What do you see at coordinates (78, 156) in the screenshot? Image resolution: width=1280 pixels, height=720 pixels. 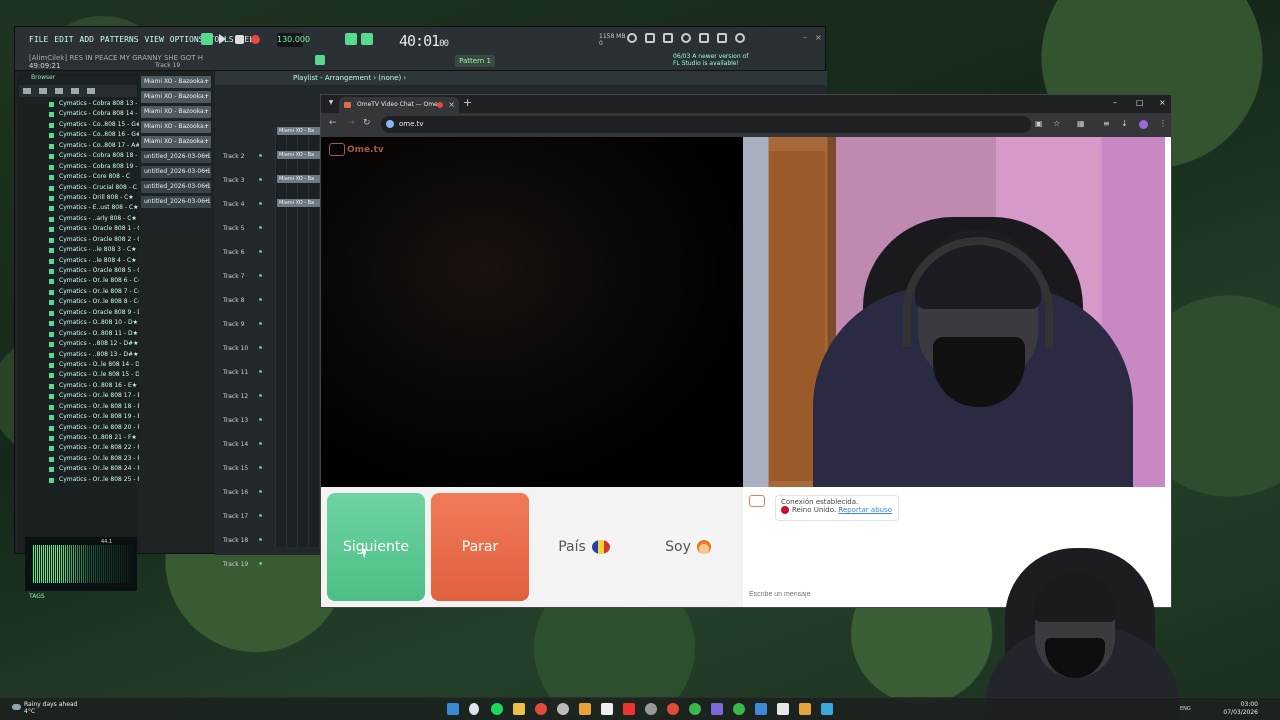 I see `browser-item: Cymatics - Cobra 808 18 - B` at bounding box center [78, 156].